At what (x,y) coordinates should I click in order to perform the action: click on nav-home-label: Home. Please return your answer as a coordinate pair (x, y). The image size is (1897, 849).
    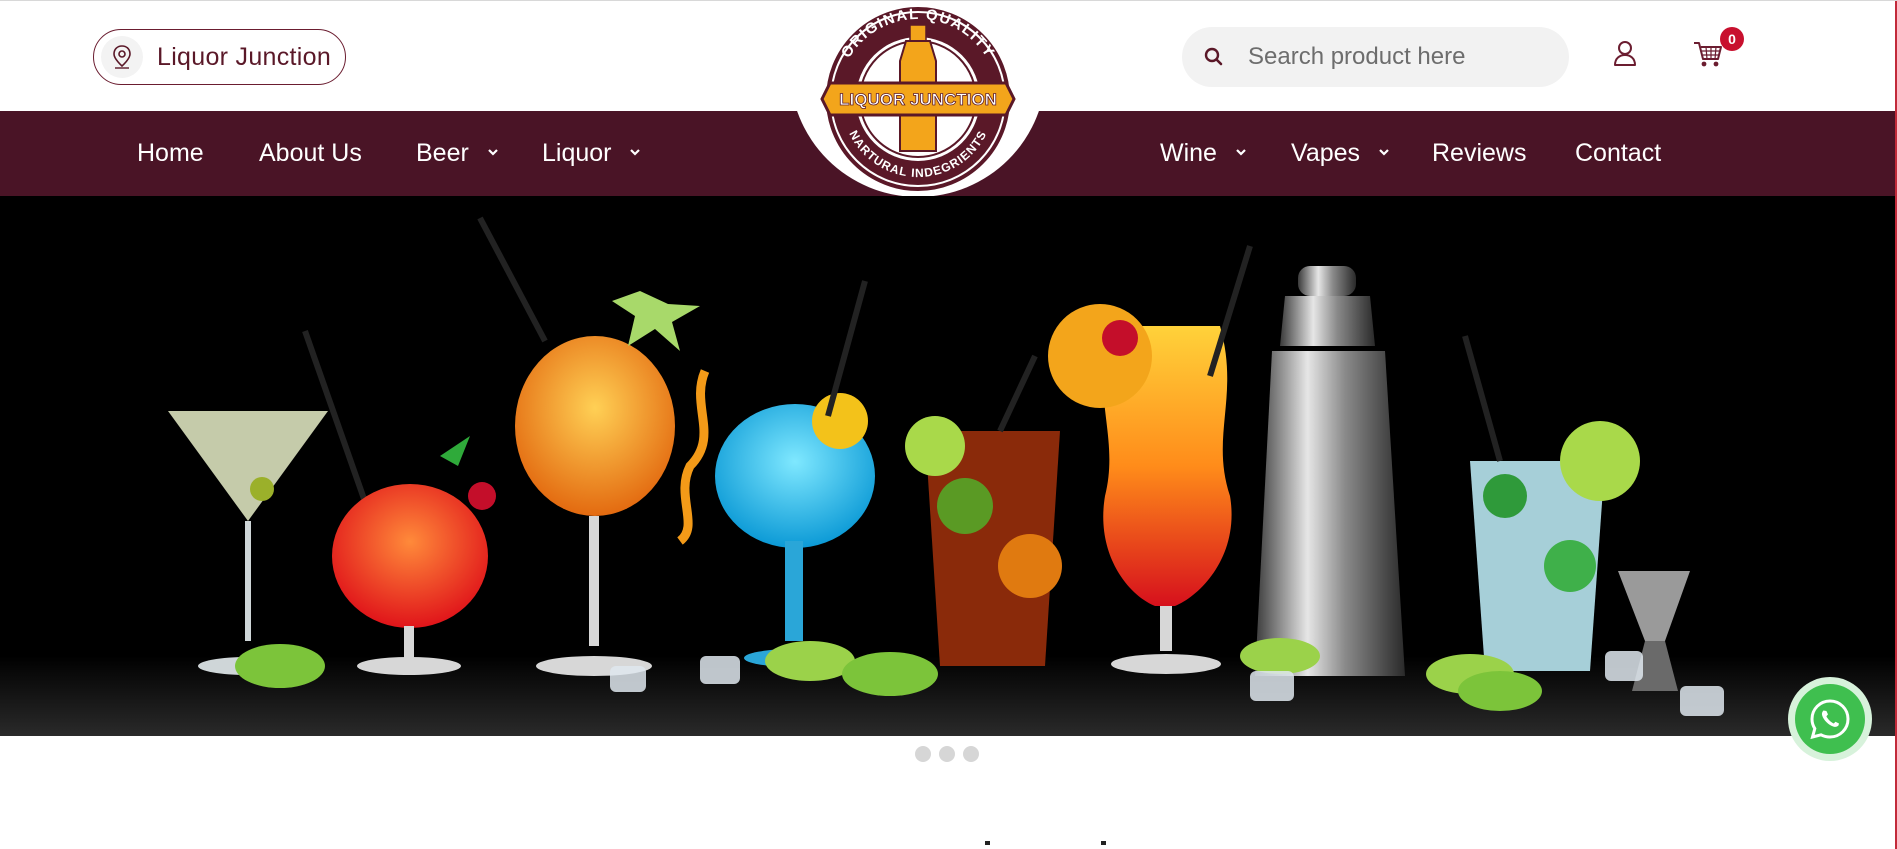
    Looking at the image, I should click on (170, 153).